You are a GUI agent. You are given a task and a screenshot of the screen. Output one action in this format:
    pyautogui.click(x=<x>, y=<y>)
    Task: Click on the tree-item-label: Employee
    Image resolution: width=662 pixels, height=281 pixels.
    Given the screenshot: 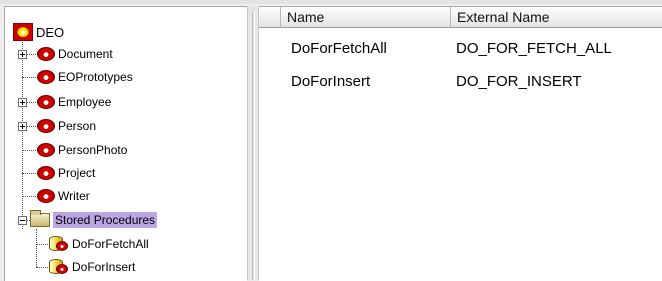 What is the action you would take?
    pyautogui.click(x=85, y=102)
    